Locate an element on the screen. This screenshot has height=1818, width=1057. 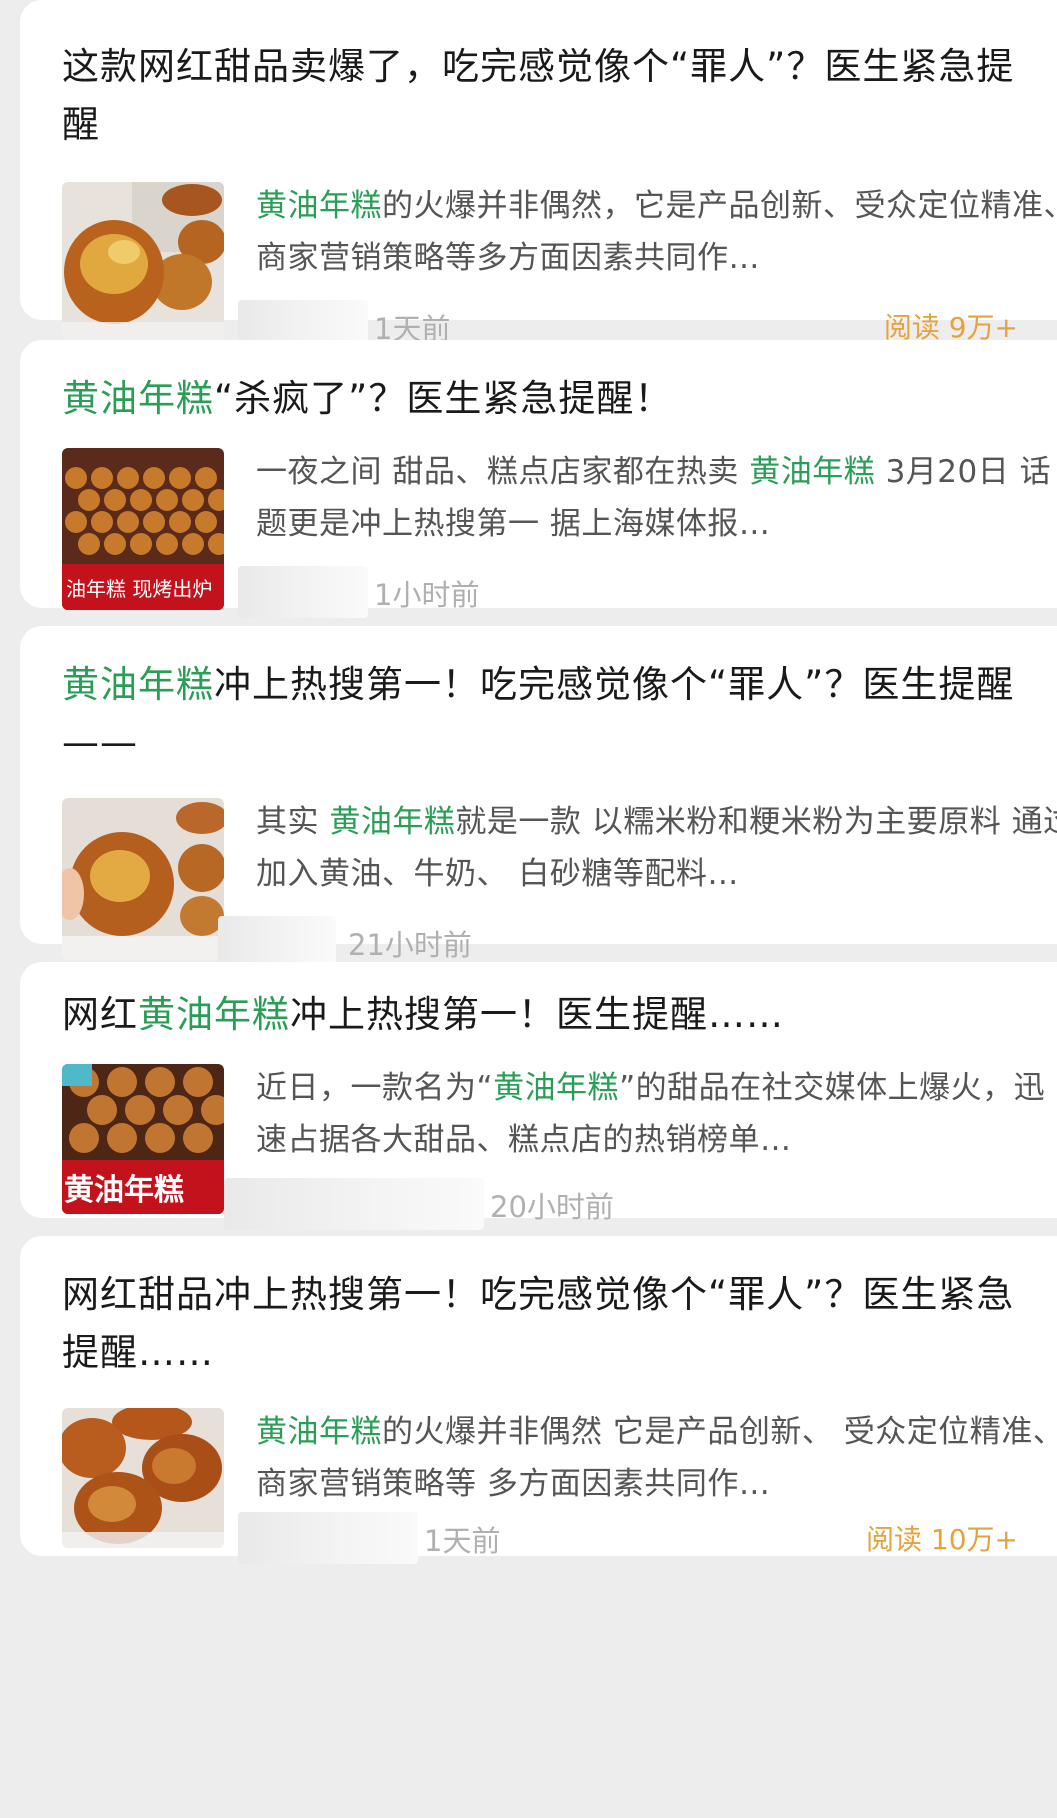
title-text: 这款网红甜品卖爆了，吃完感觉像个“罪人”？医生紧急提醒 is located at coordinates (538, 95).